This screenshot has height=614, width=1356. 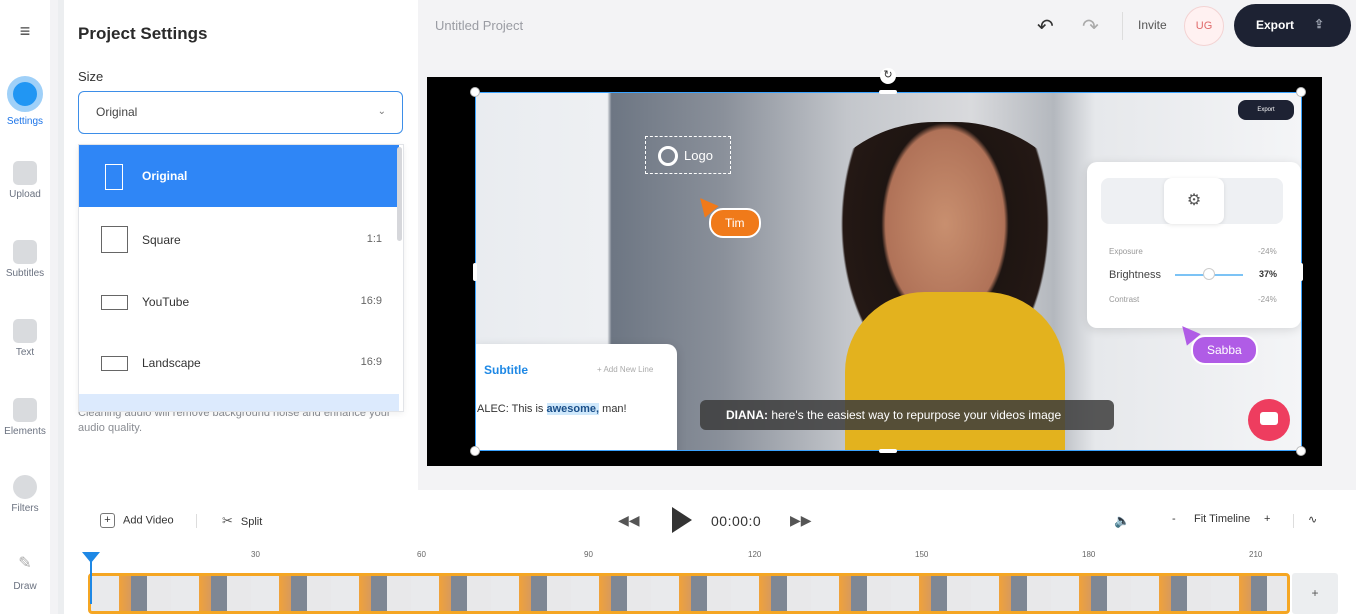 I want to click on option-ratio: 1:1, so click(x=374, y=239).